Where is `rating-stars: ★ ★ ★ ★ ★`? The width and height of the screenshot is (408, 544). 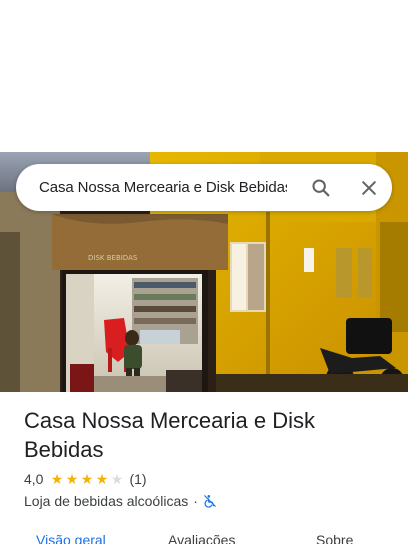 rating-stars: ★ ★ ★ ★ ★ is located at coordinates (86, 479).